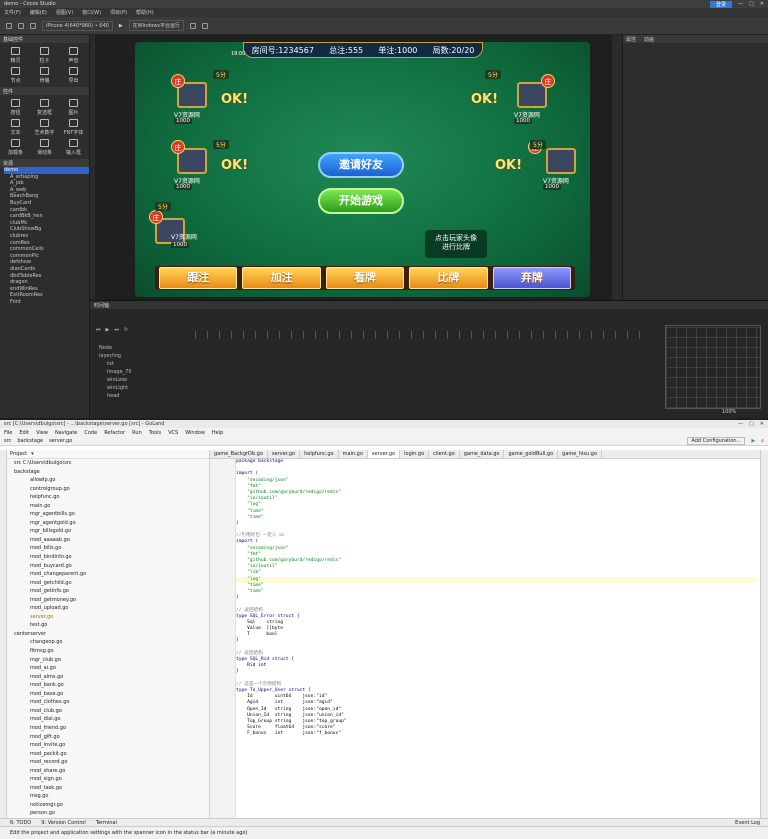 This screenshot has width=768, height=839. Describe the element at coordinates (114, 433) in the screenshot. I see `menu-item: Refactor` at that location.